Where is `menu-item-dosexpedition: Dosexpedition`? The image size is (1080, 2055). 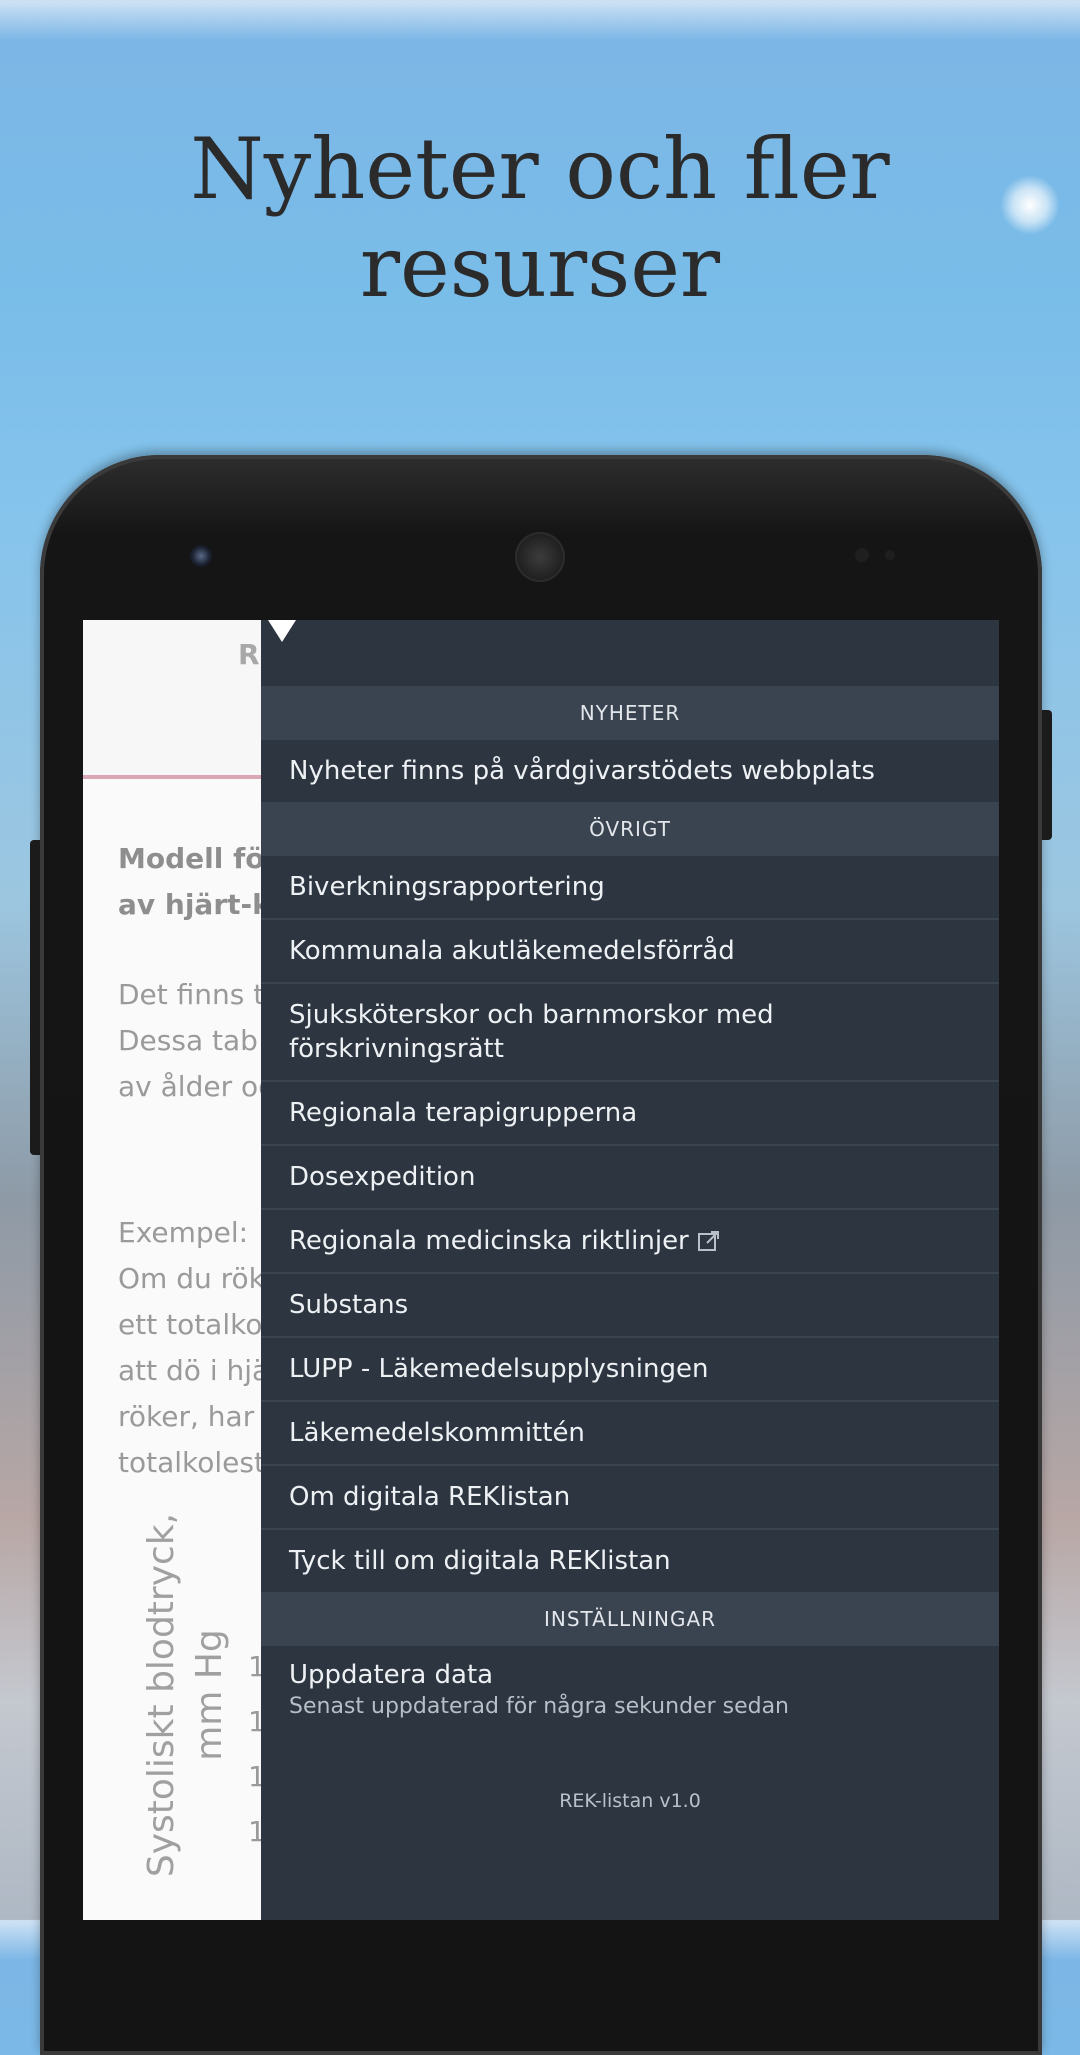 menu-item-dosexpedition: Dosexpedition is located at coordinates (630, 1178).